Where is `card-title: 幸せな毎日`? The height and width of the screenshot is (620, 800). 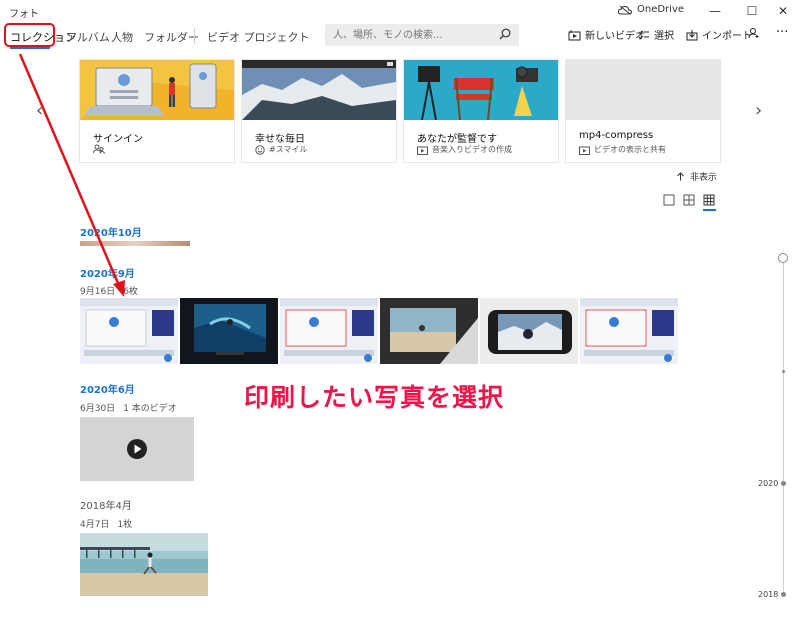
card-title: 幸せな毎日 is located at coordinates (280, 139).